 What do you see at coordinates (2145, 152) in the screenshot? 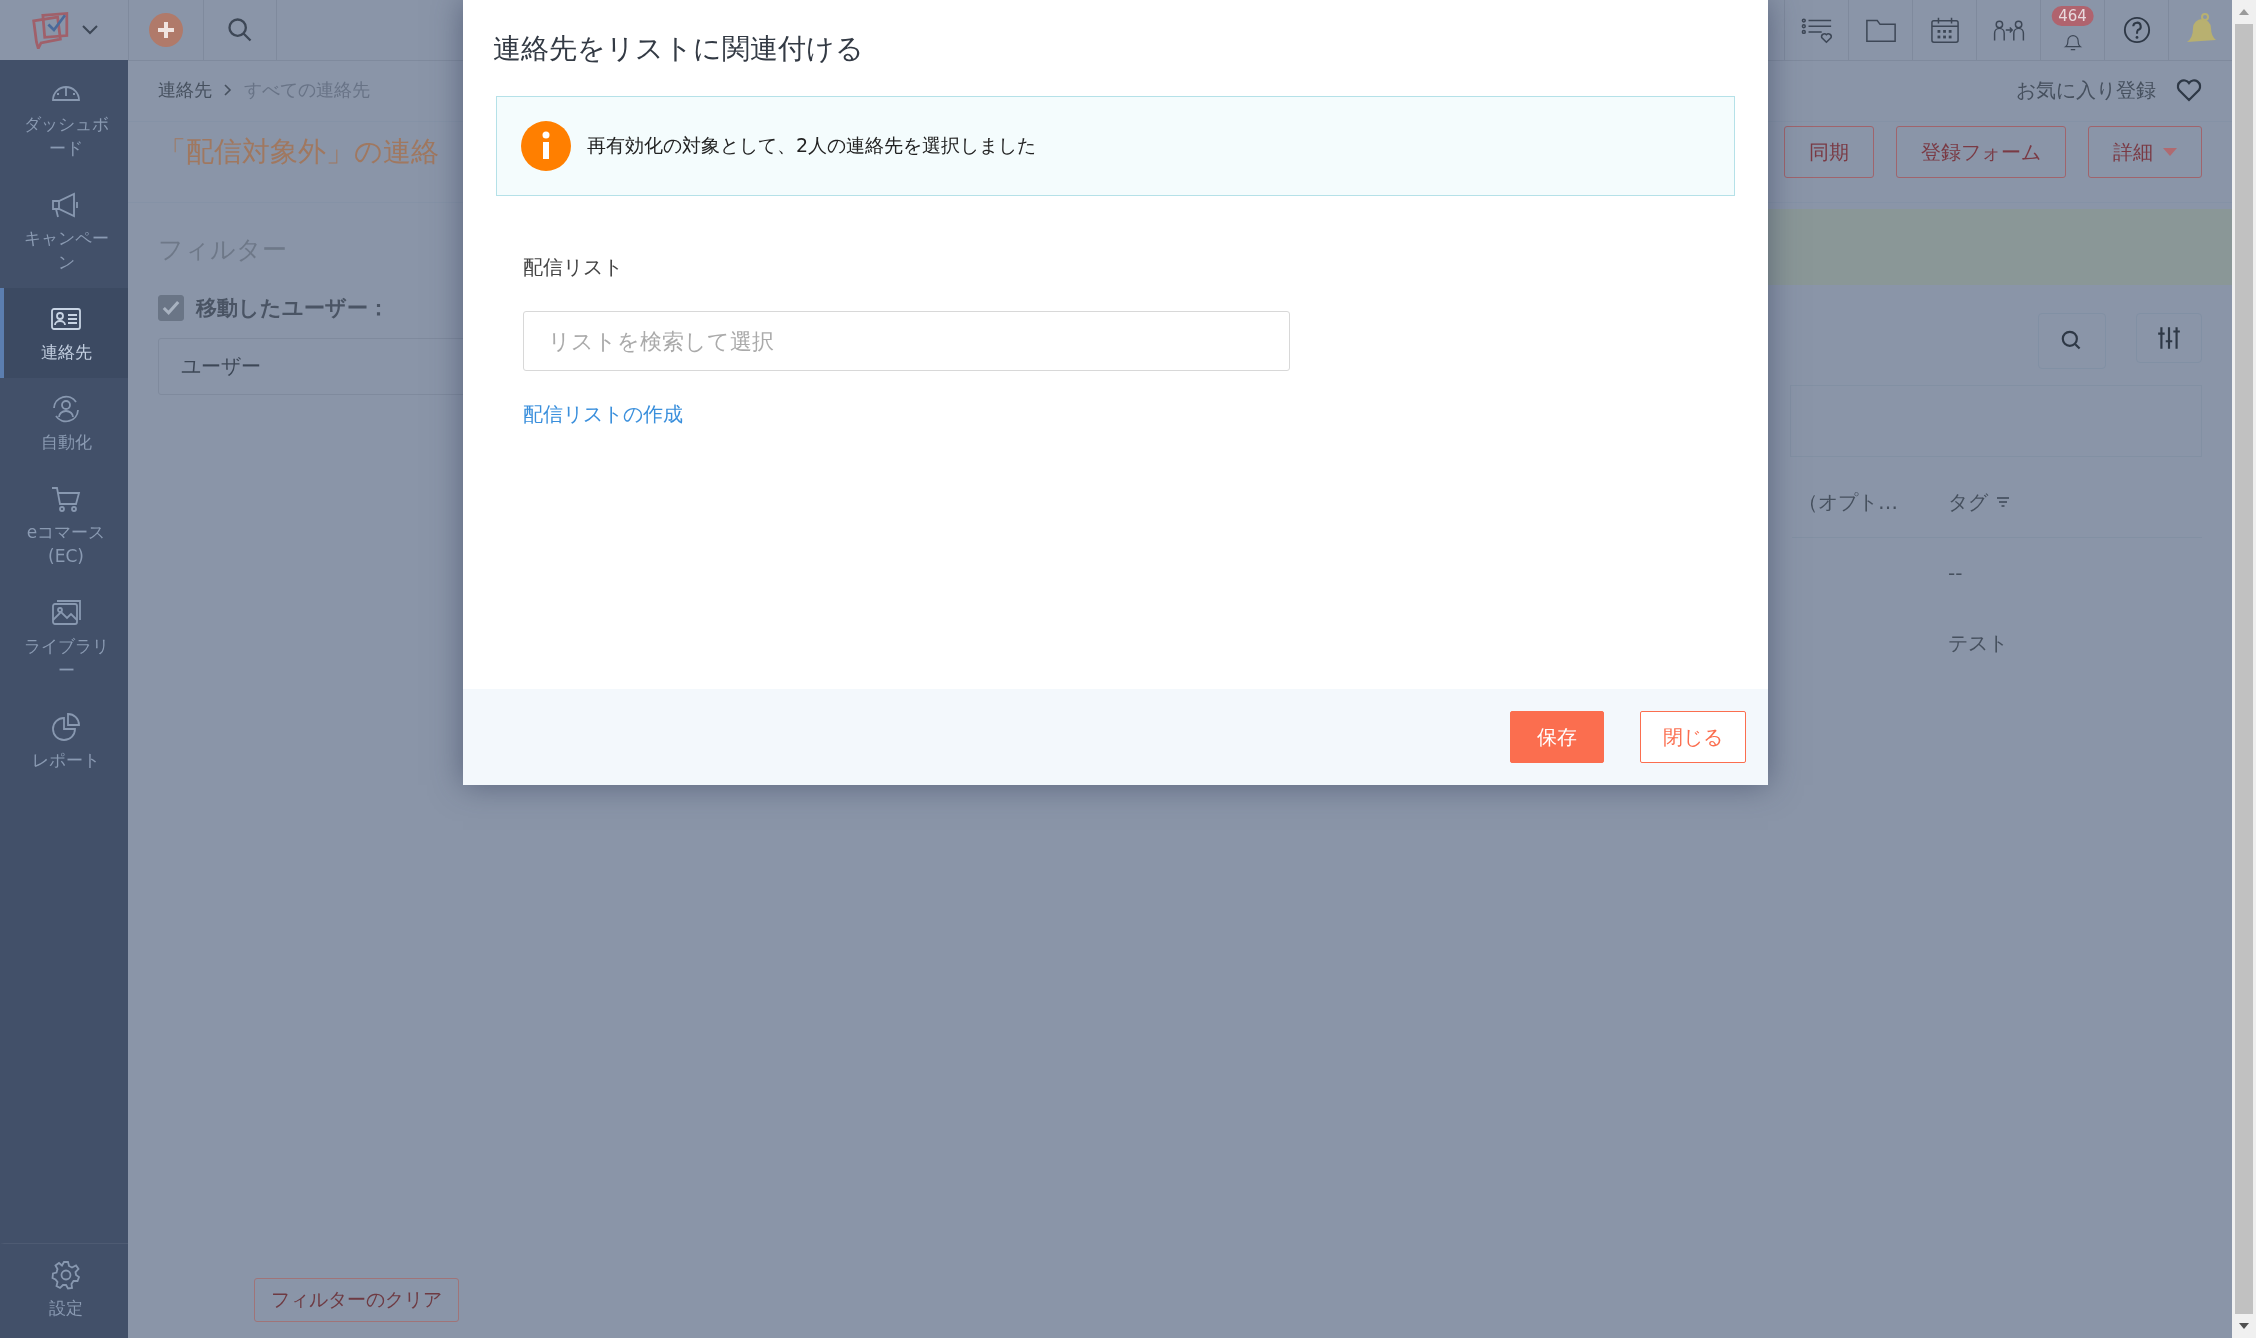
I see `more-dropdown-button: 詳細` at bounding box center [2145, 152].